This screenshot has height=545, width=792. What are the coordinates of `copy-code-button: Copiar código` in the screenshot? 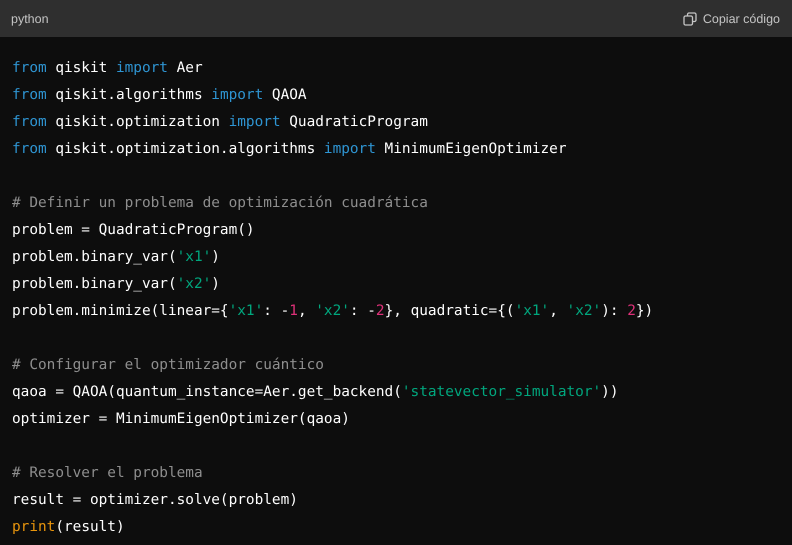 It's located at (731, 19).